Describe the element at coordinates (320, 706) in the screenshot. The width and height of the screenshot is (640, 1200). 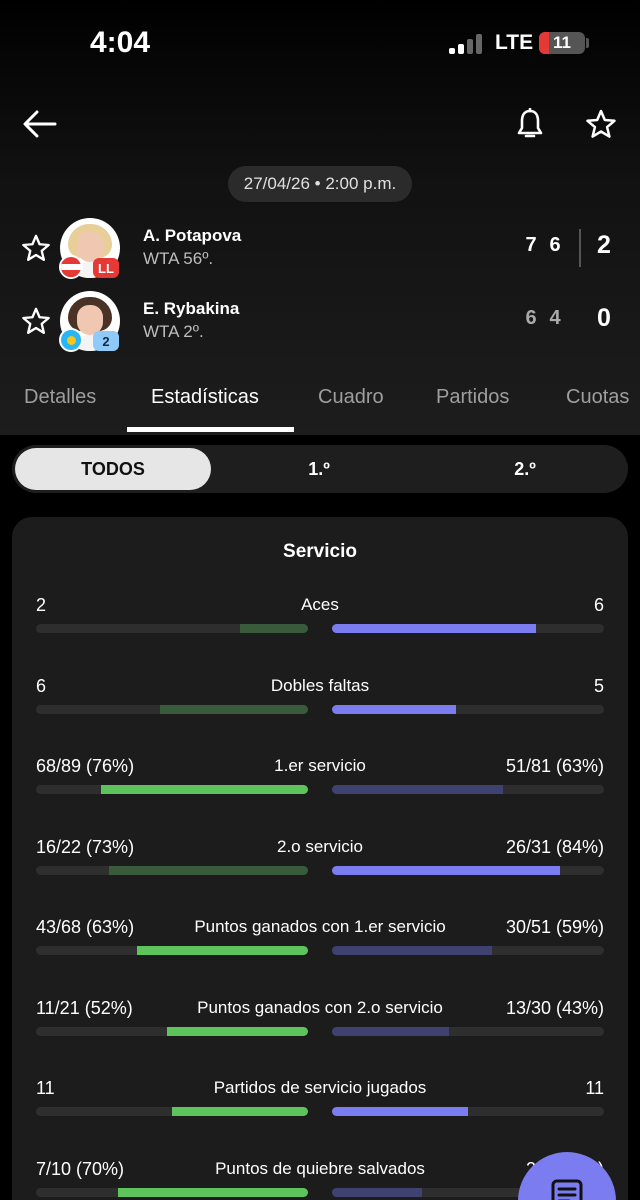
I see `stat-row: Dobles faltas 6 5` at that location.